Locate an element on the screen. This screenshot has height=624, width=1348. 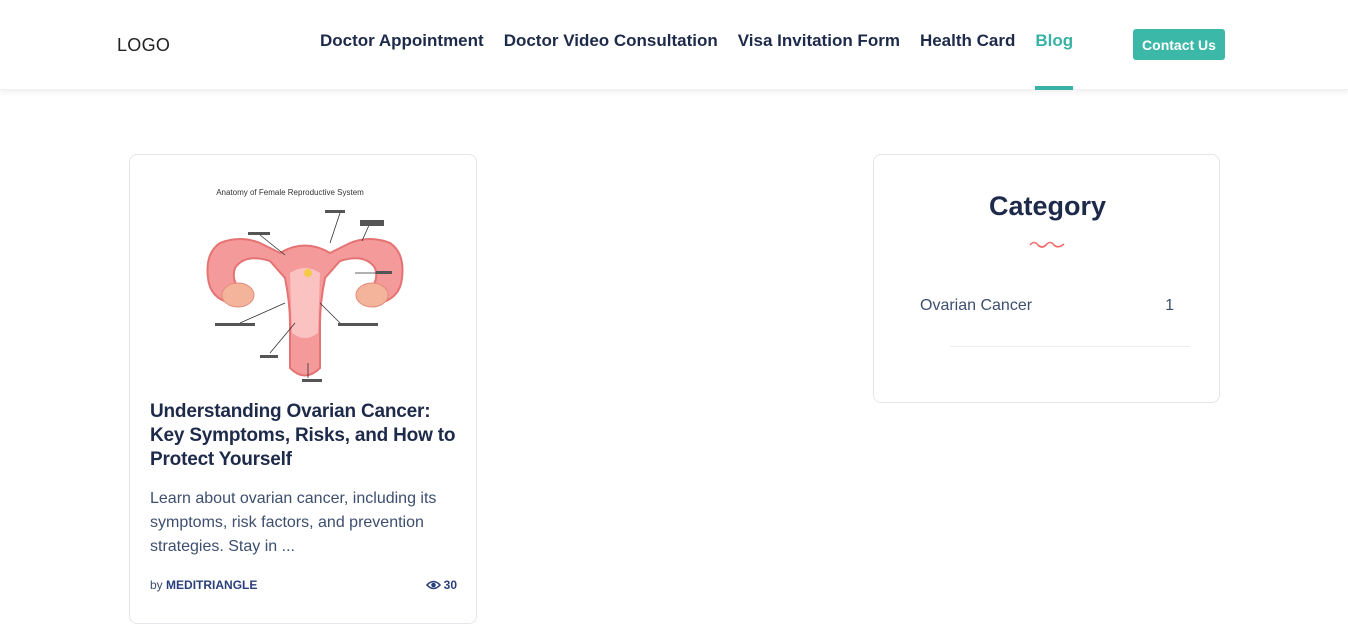
category-sidebar: Category Ovarian Cancer 1 is located at coordinates (1046, 278).